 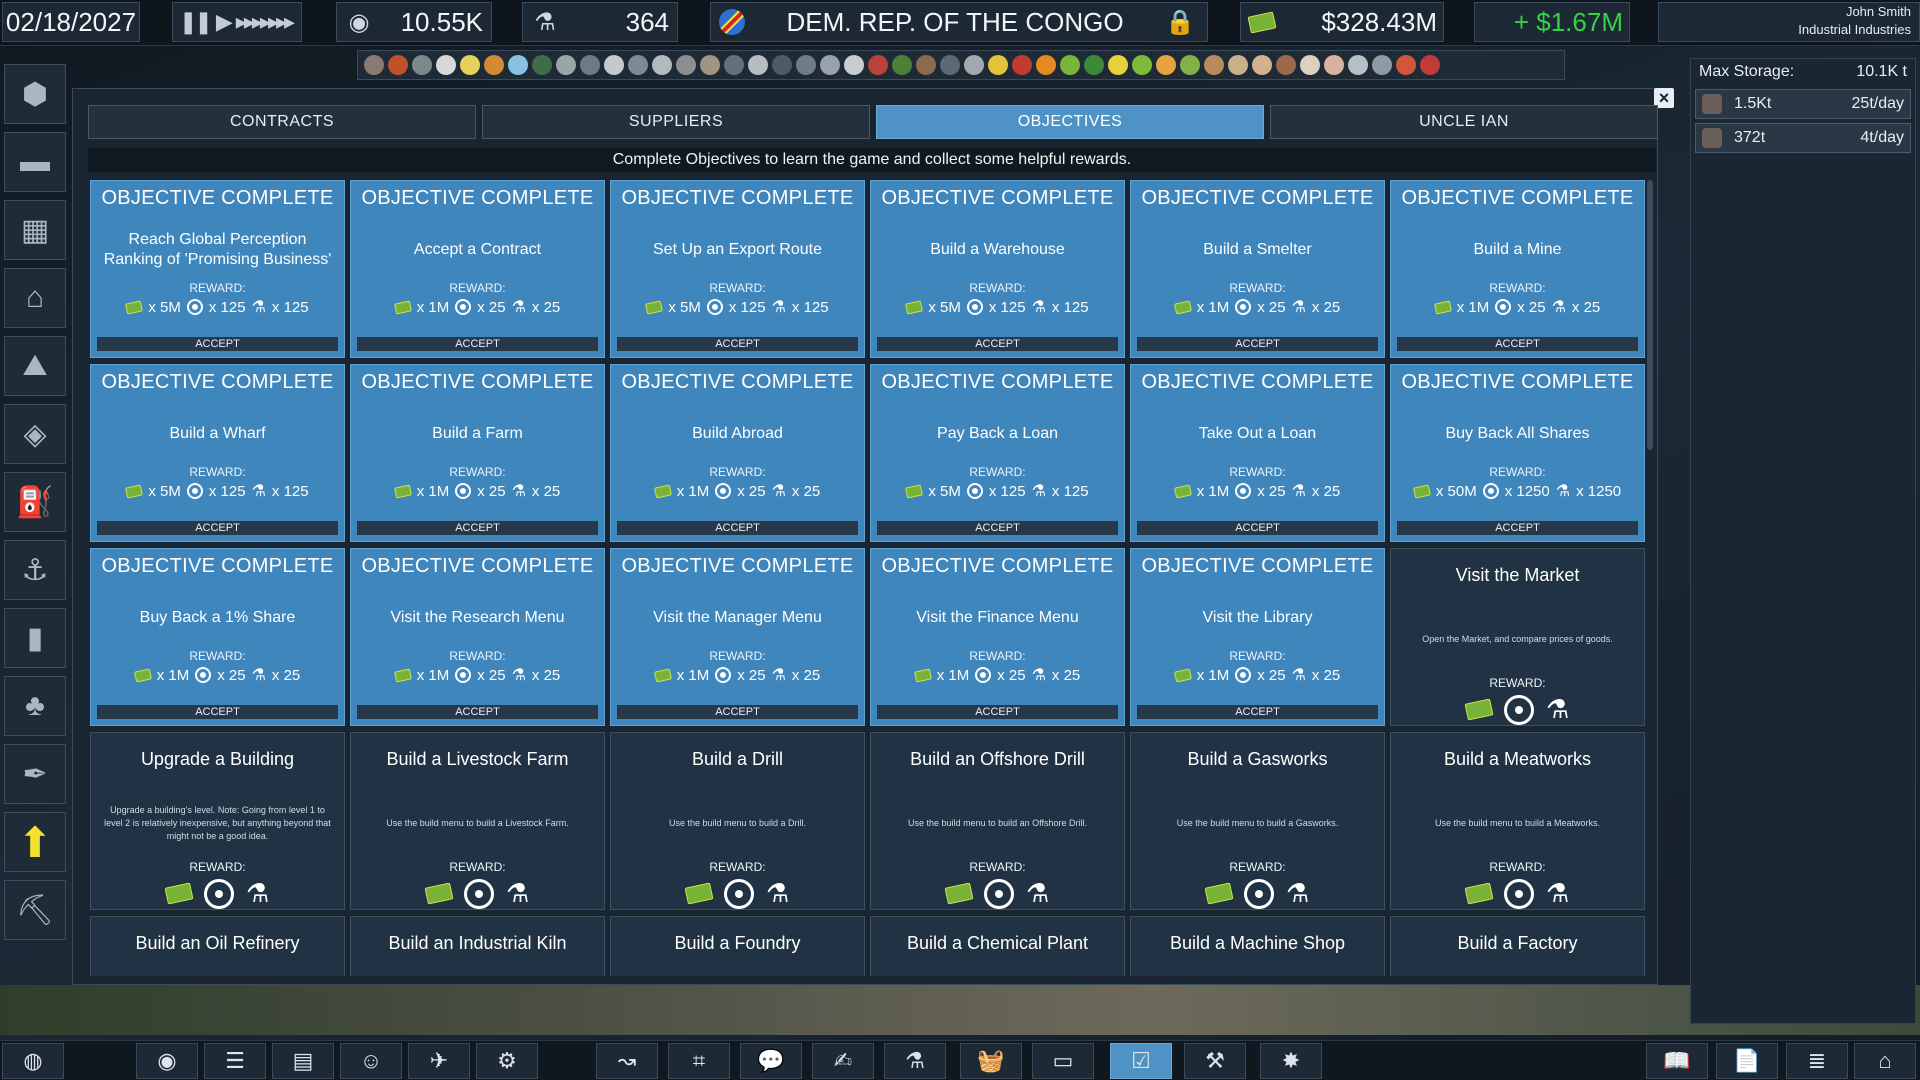 What do you see at coordinates (224, 22) in the screenshot?
I see `play-icon: ▶` at bounding box center [224, 22].